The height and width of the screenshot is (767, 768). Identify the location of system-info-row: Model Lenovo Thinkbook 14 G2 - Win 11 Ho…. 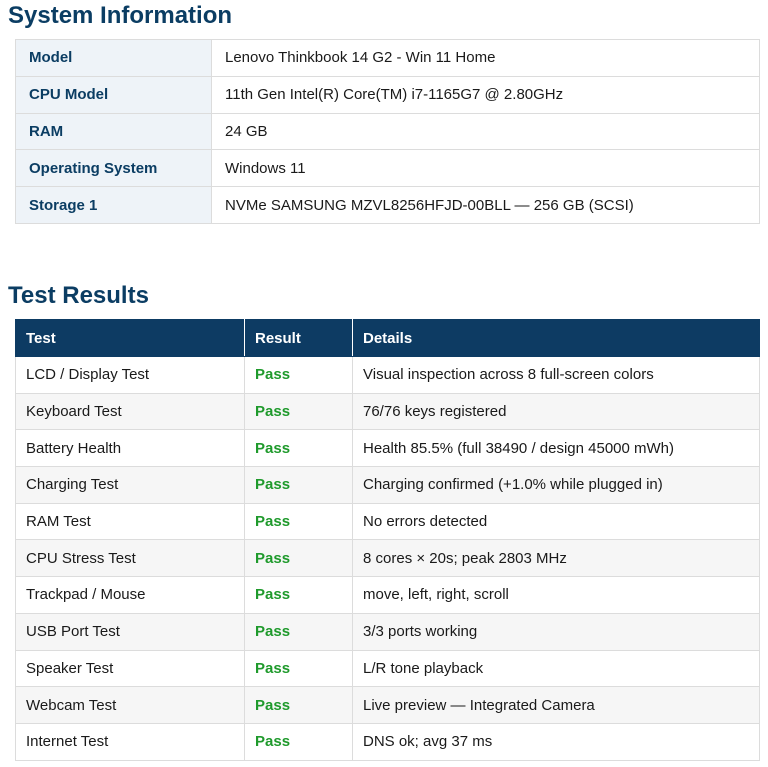
(387, 58).